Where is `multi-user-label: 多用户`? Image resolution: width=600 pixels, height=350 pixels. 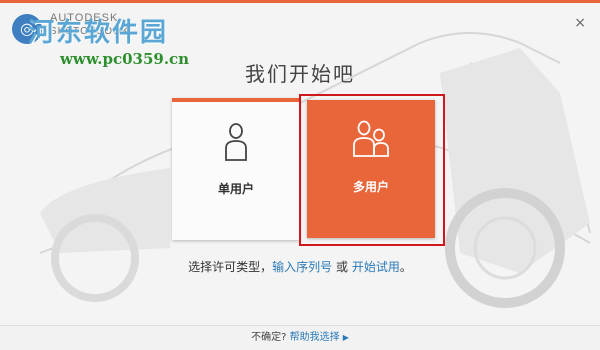
multi-user-label: 多用户 is located at coordinates (370, 187).